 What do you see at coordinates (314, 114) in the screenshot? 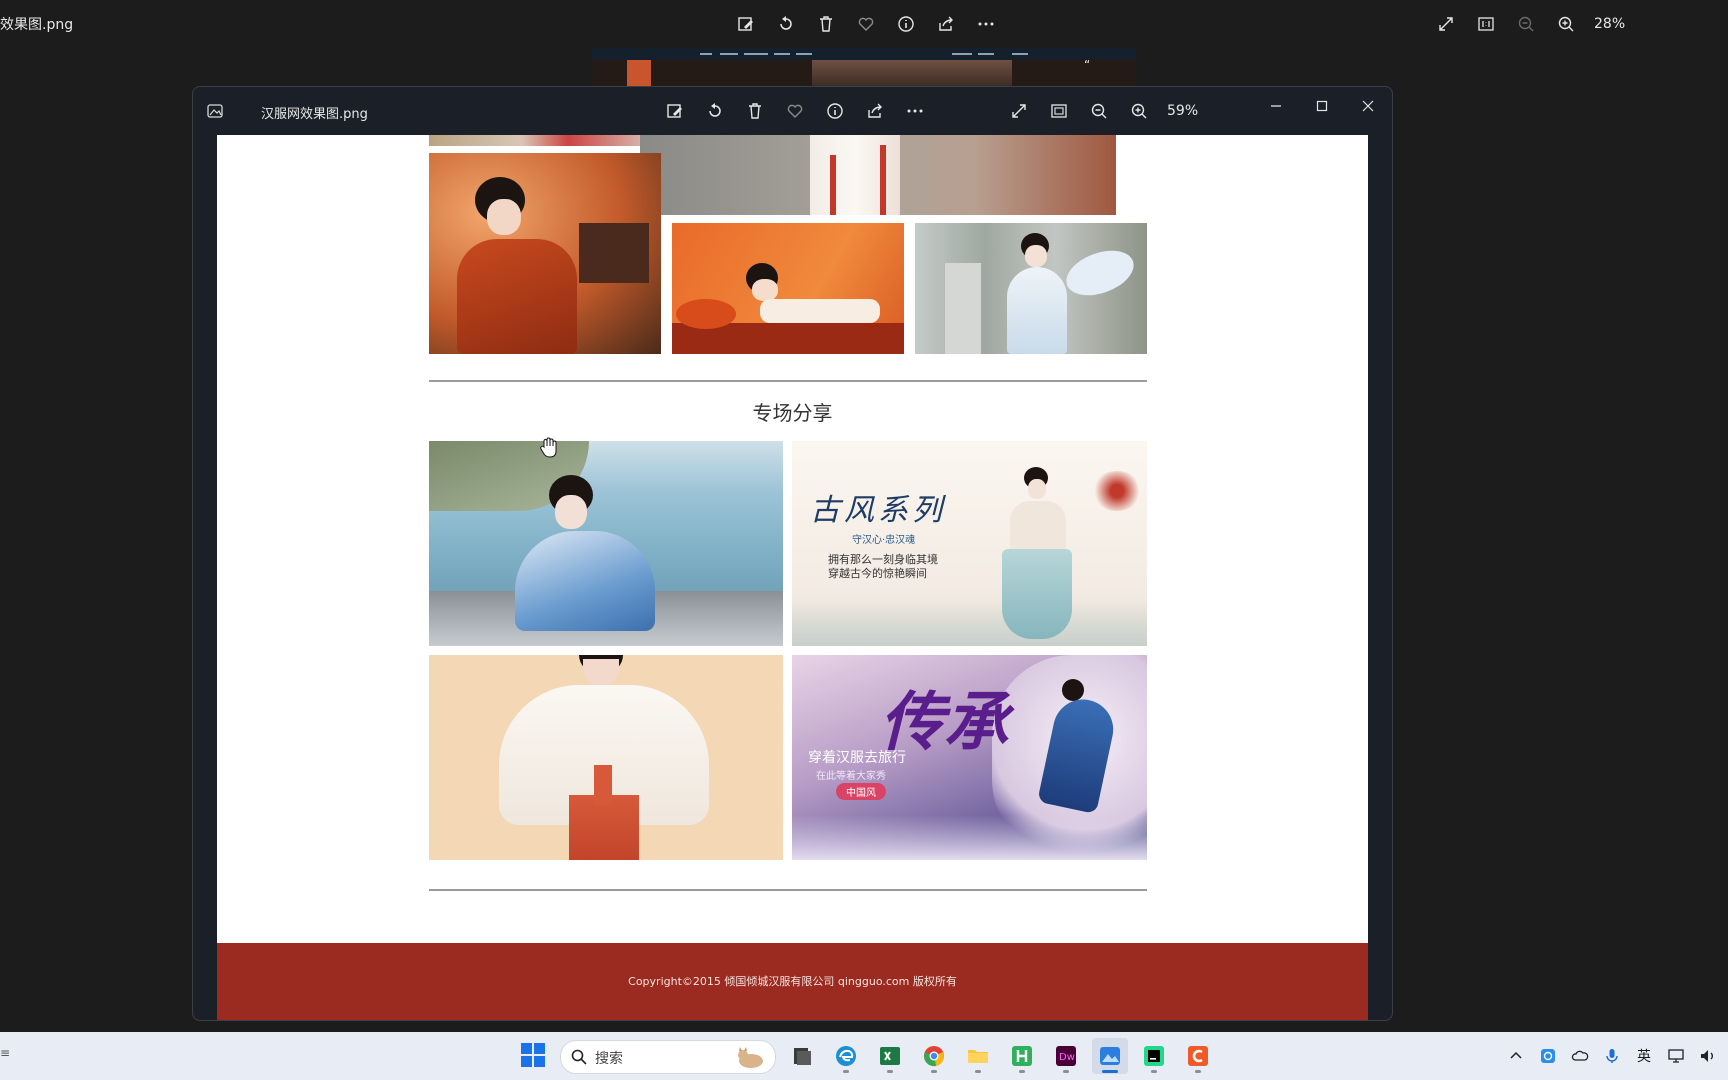
I see `window-title: 汉服网效果图.png` at bounding box center [314, 114].